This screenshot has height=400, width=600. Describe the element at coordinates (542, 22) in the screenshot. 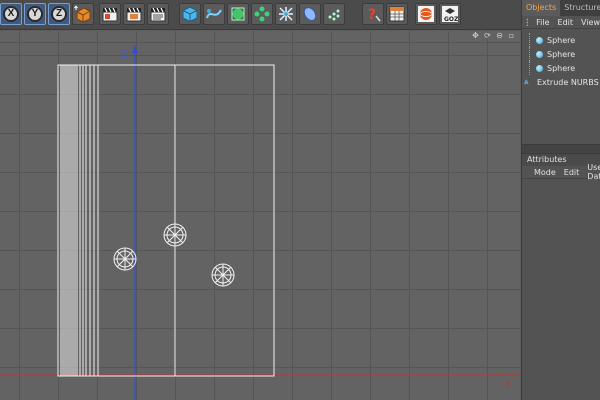

I see `menu-file: File` at that location.